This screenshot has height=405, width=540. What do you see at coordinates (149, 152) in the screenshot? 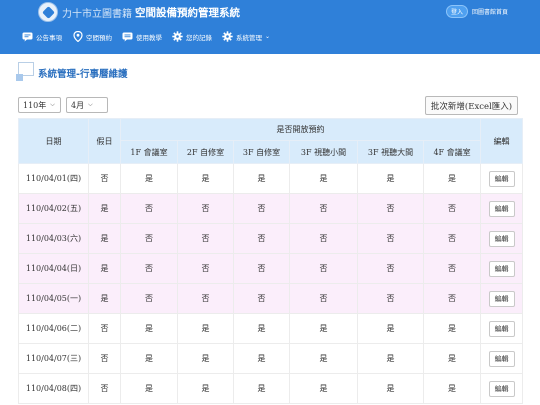
I see `col-header-room: 1F 會議室` at bounding box center [149, 152].